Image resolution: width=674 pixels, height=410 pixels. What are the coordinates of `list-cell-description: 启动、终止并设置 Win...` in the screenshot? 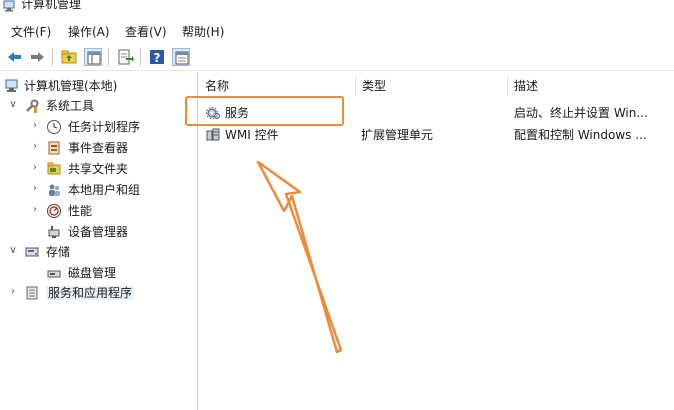 It's located at (581, 113).